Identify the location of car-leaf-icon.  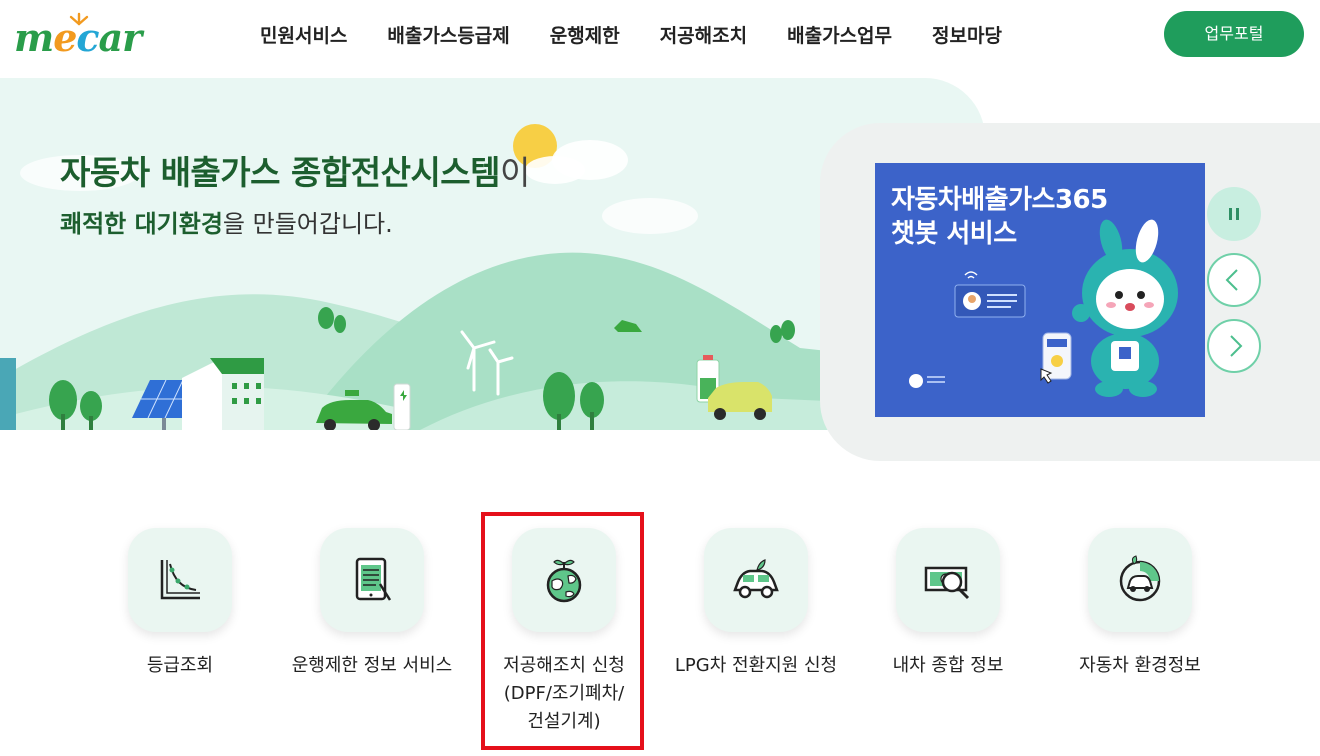
(1140, 578).